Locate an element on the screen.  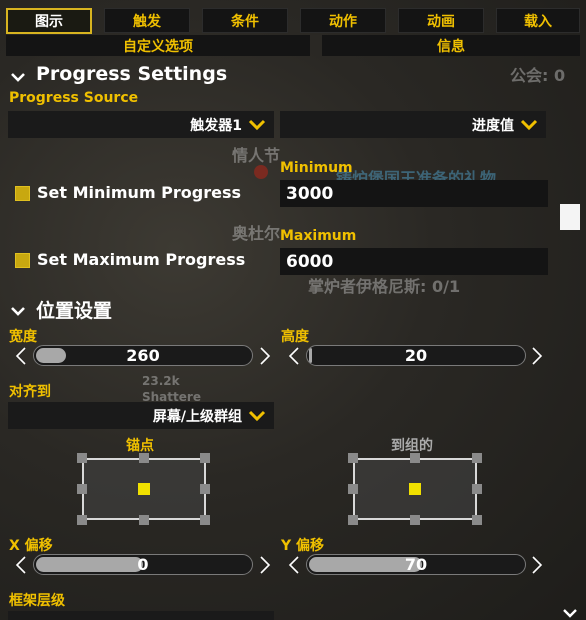
anchor-handle-right is located at coordinates (205, 489).